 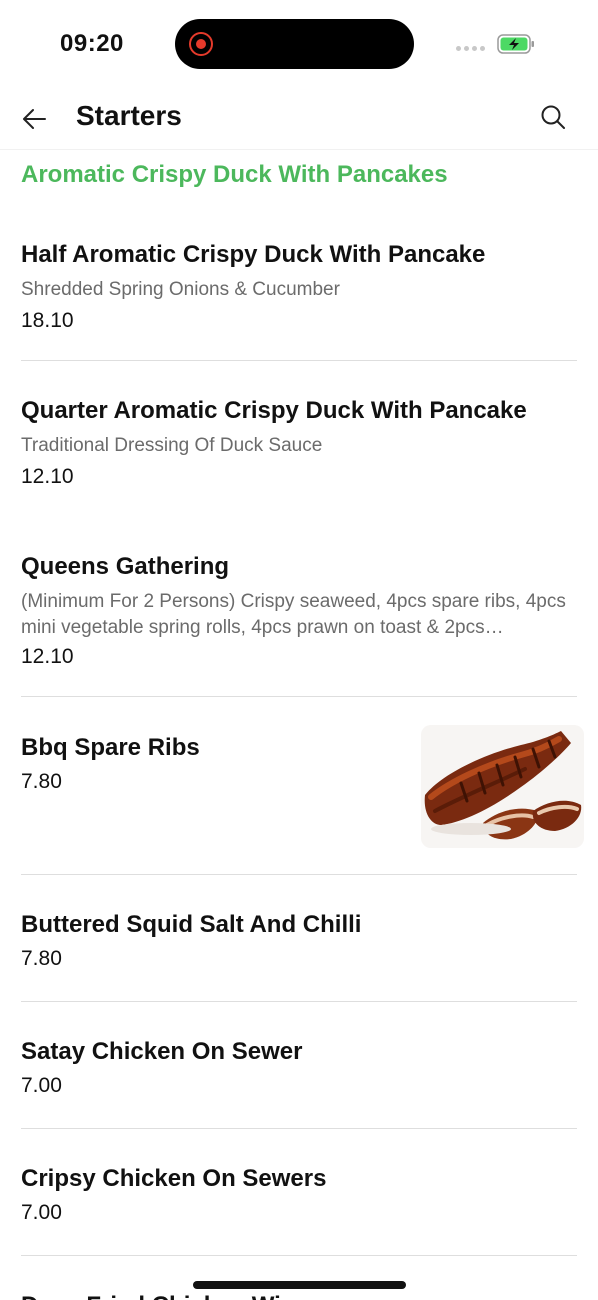 I want to click on category-heading: Aromatic Crispy Duck With Pancakes, so click(x=234, y=174).